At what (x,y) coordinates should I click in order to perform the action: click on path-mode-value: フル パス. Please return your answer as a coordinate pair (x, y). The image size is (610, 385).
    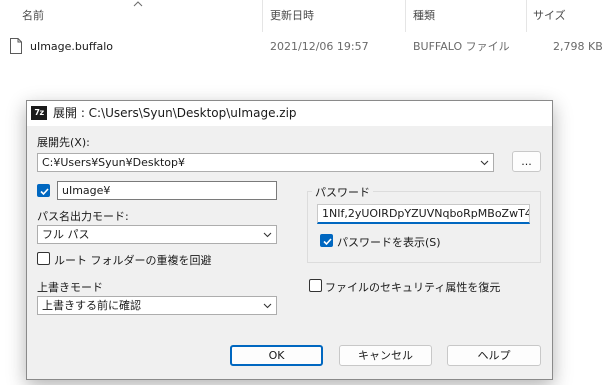
    Looking at the image, I should click on (66, 234).